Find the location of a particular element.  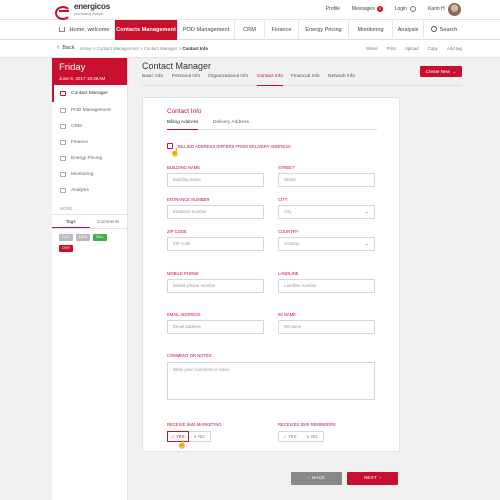

tag-ovr: OVR is located at coordinates (66, 248).